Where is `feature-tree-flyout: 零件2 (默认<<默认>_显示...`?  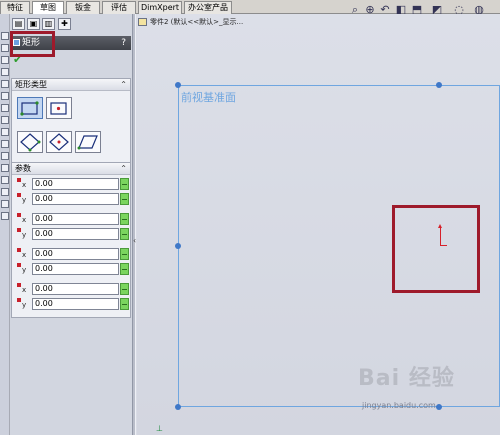 feature-tree-flyout: 零件2 (默认<<默认>_显示... is located at coordinates (213, 22).